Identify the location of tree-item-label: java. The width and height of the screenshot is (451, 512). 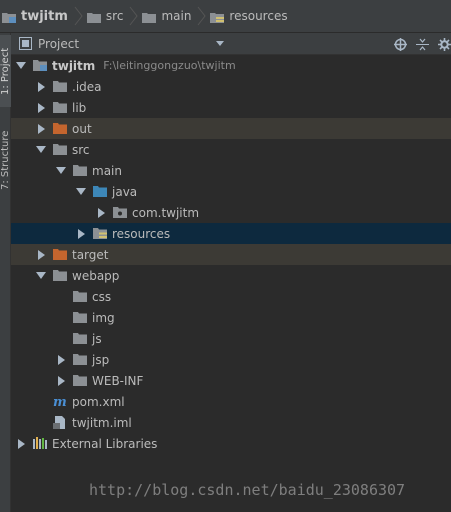
(125, 191).